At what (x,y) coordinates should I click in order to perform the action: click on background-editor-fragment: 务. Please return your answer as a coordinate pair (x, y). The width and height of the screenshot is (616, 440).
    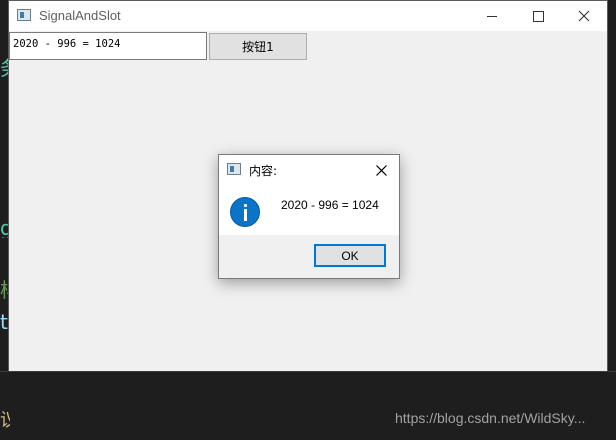
    Looking at the image, I should click on (4, 68).